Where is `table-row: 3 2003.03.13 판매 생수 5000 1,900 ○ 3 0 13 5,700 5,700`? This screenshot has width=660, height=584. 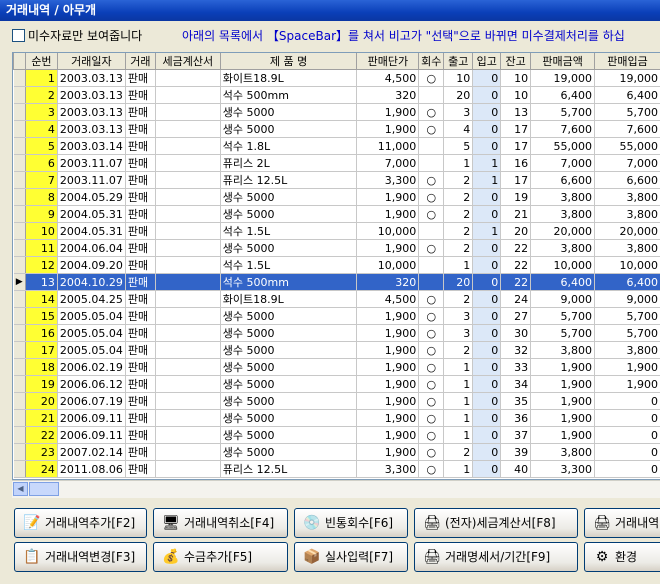 table-row: 3 2003.03.13 판매 생수 5000 1,900 ○ 3 0 13 5,700 5,700 is located at coordinates (336, 112).